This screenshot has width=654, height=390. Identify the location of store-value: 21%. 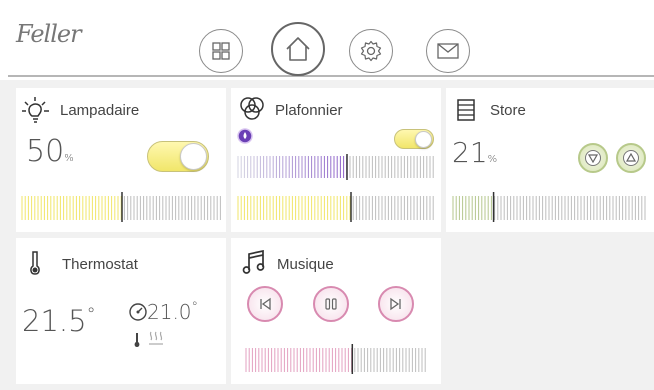
(475, 152).